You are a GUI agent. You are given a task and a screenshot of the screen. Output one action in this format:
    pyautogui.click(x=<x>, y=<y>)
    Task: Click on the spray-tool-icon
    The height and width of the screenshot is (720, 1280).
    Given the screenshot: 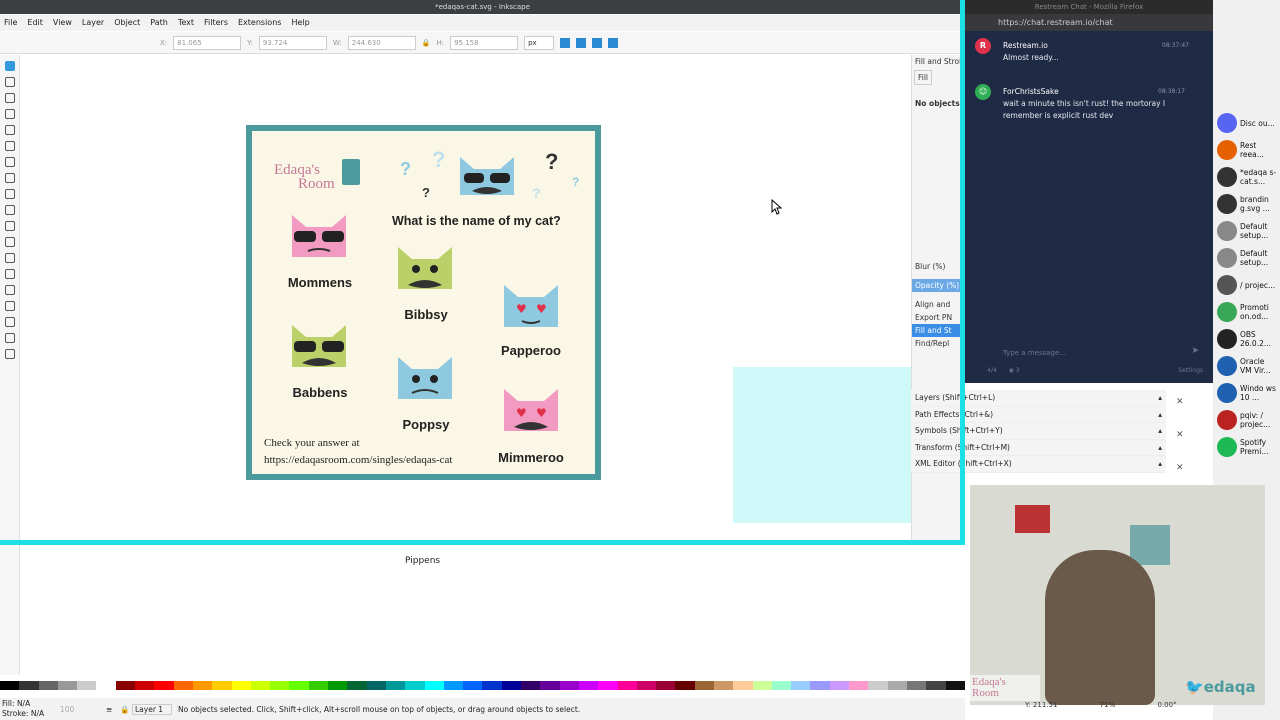 What is the action you would take?
    pyautogui.click(x=10, y=322)
    